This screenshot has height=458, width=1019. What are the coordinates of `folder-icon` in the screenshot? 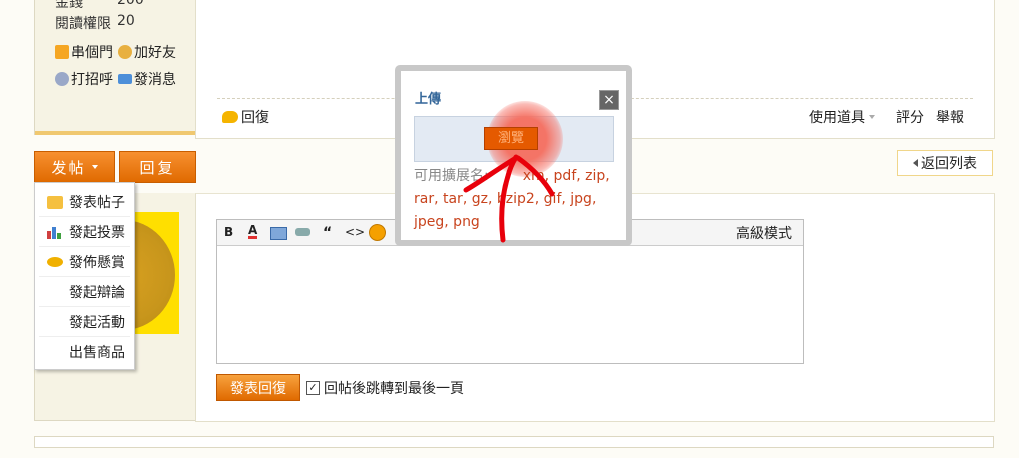 It's located at (55, 202).